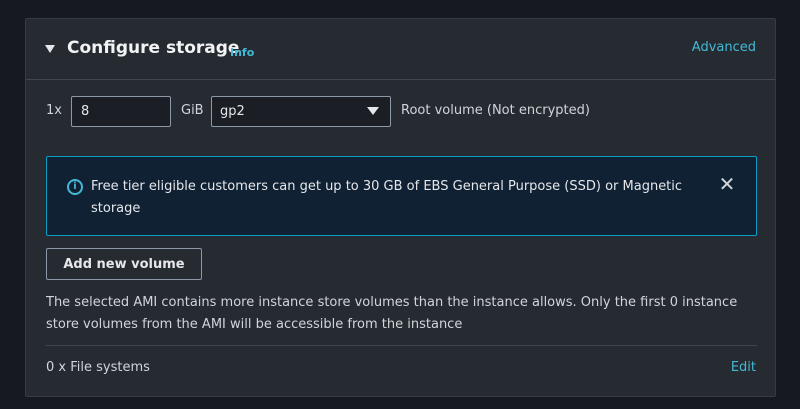 This screenshot has width=800, height=409. Describe the element at coordinates (124, 264) in the screenshot. I see `add-new-volume-button: Add new volume` at that location.